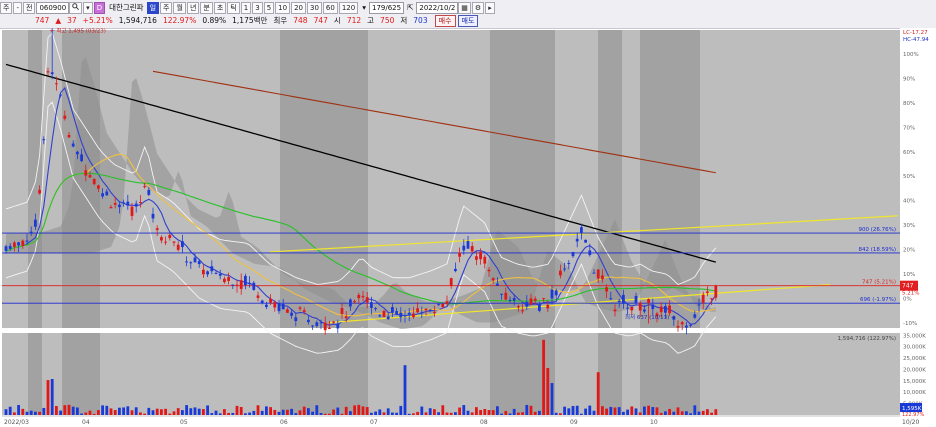 Image resolution: width=936 pixels, height=427 pixels. What do you see at coordinates (214, 20) in the screenshot?
I see `turnover-rate: 0.89%` at bounding box center [214, 20].